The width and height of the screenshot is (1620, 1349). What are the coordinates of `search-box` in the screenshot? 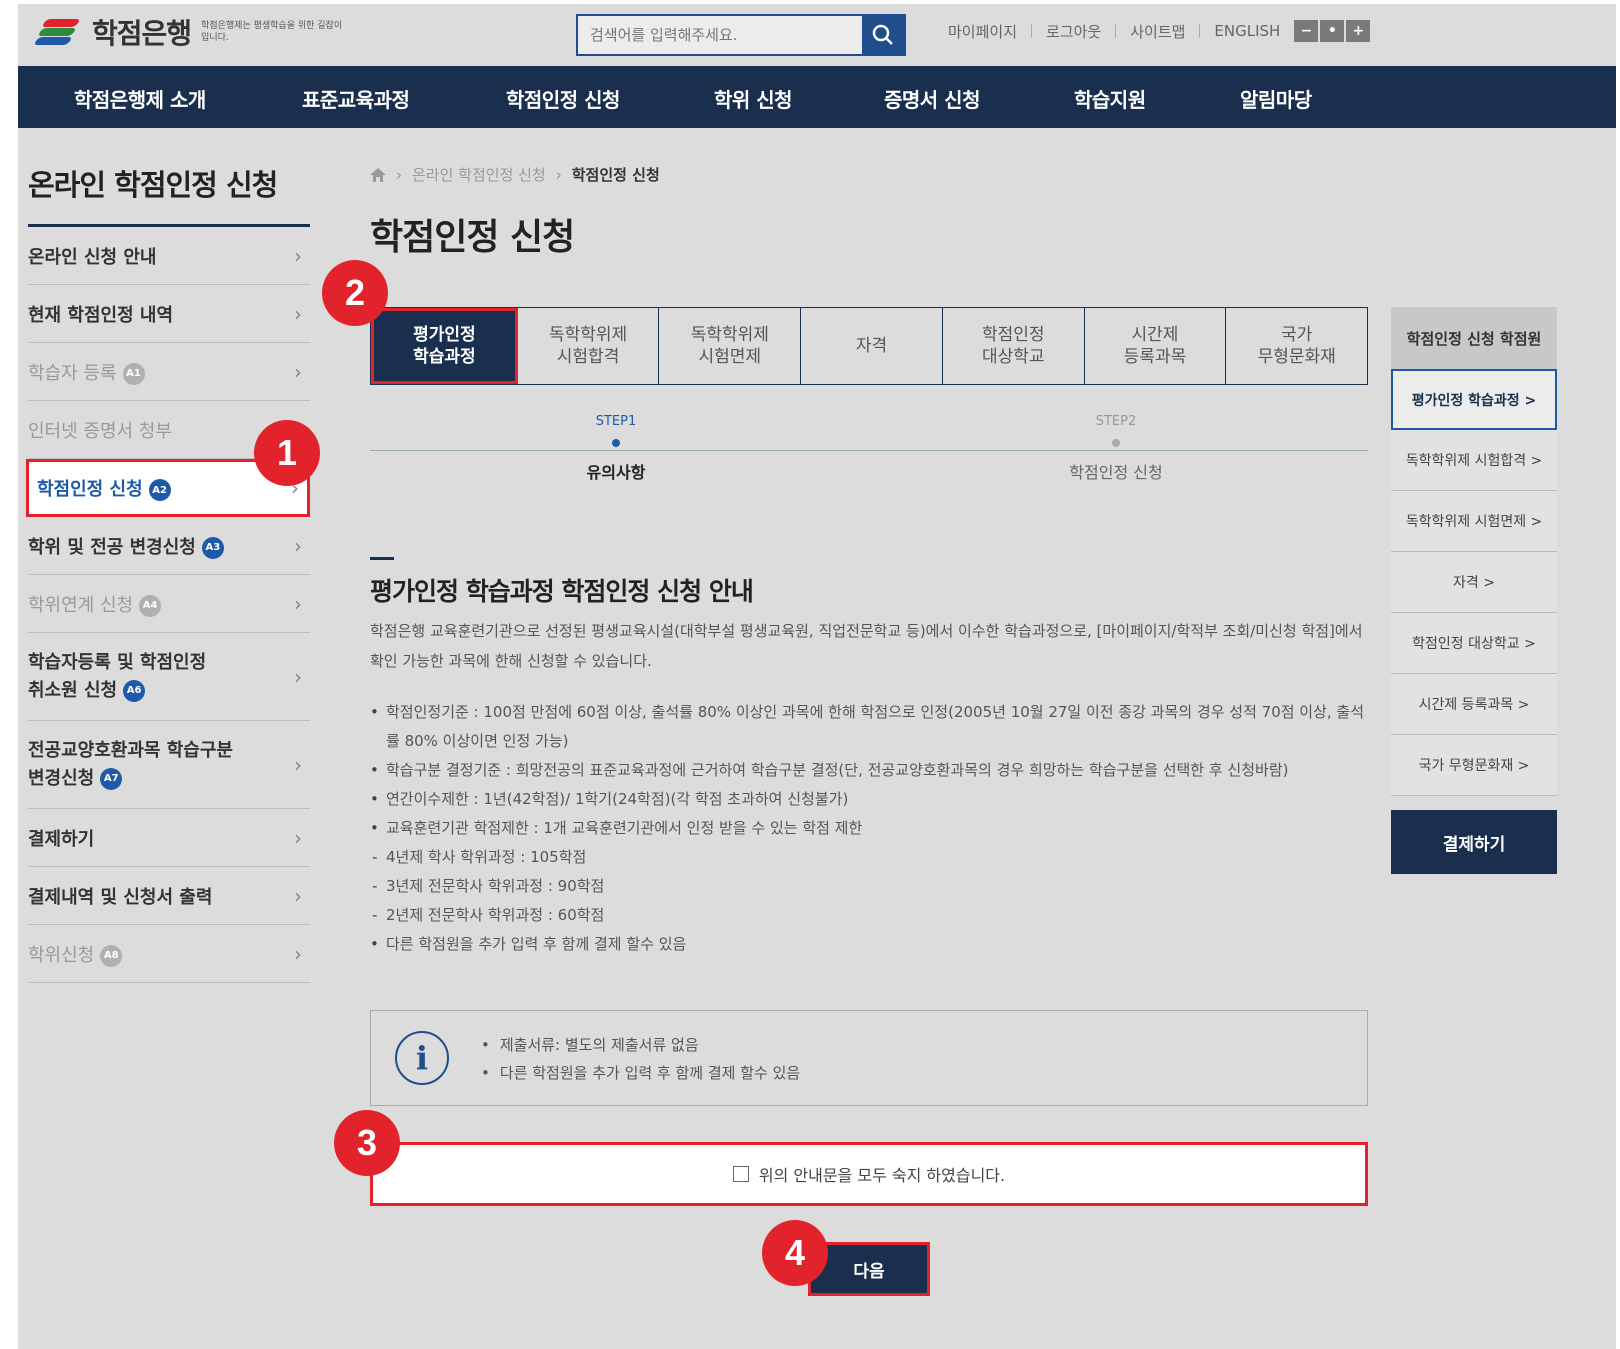 It's located at (741, 35).